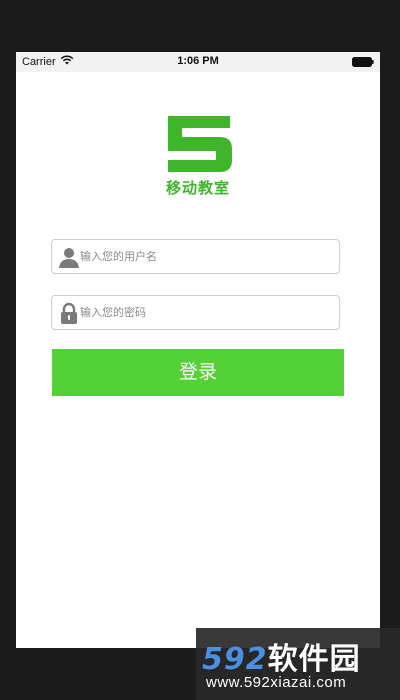  What do you see at coordinates (69, 313) in the screenshot?
I see `lock-icon` at bounding box center [69, 313].